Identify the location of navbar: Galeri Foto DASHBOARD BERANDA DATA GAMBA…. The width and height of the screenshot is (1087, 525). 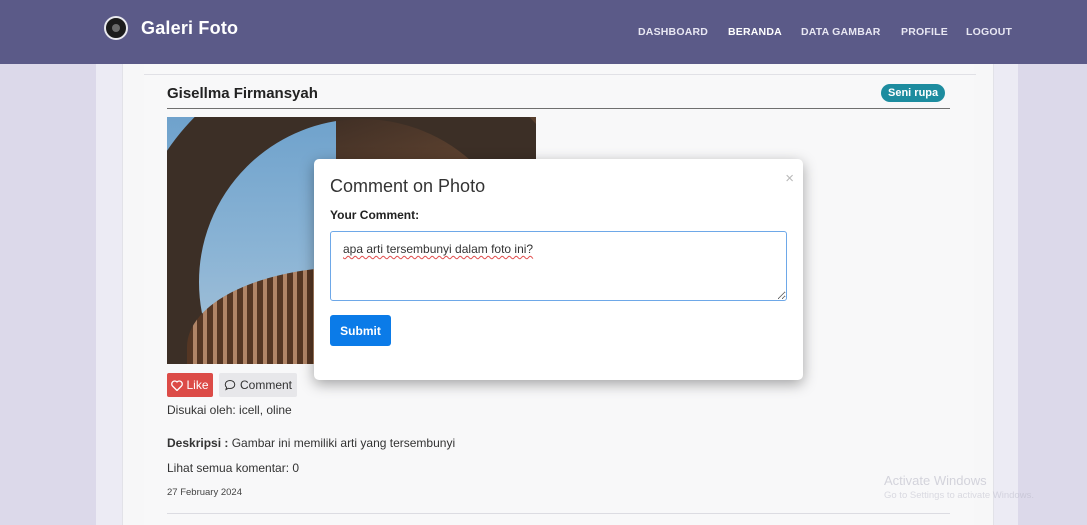
(543, 32).